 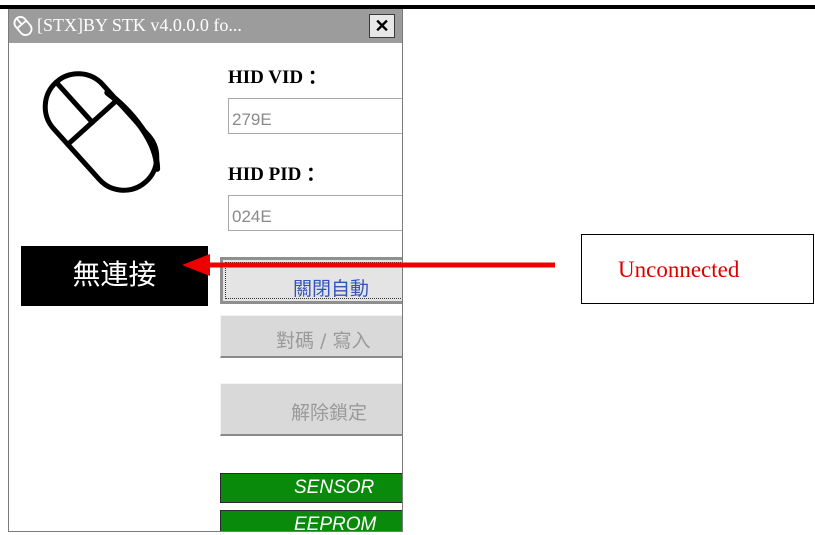 I want to click on eeprom-indicator: EEPROM, so click(x=311, y=520).